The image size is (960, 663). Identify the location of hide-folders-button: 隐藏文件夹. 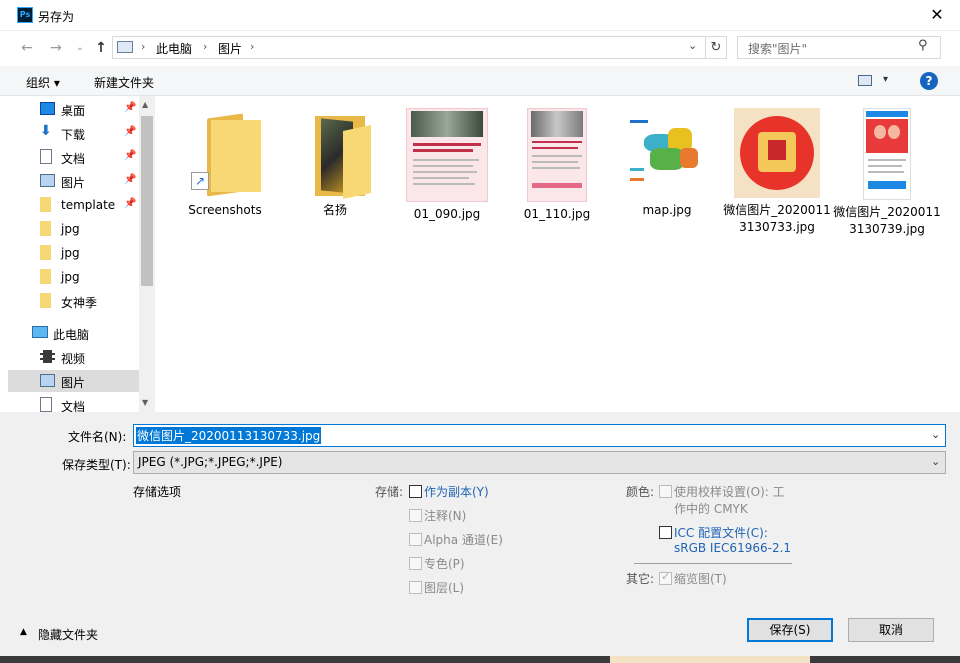
(68, 634).